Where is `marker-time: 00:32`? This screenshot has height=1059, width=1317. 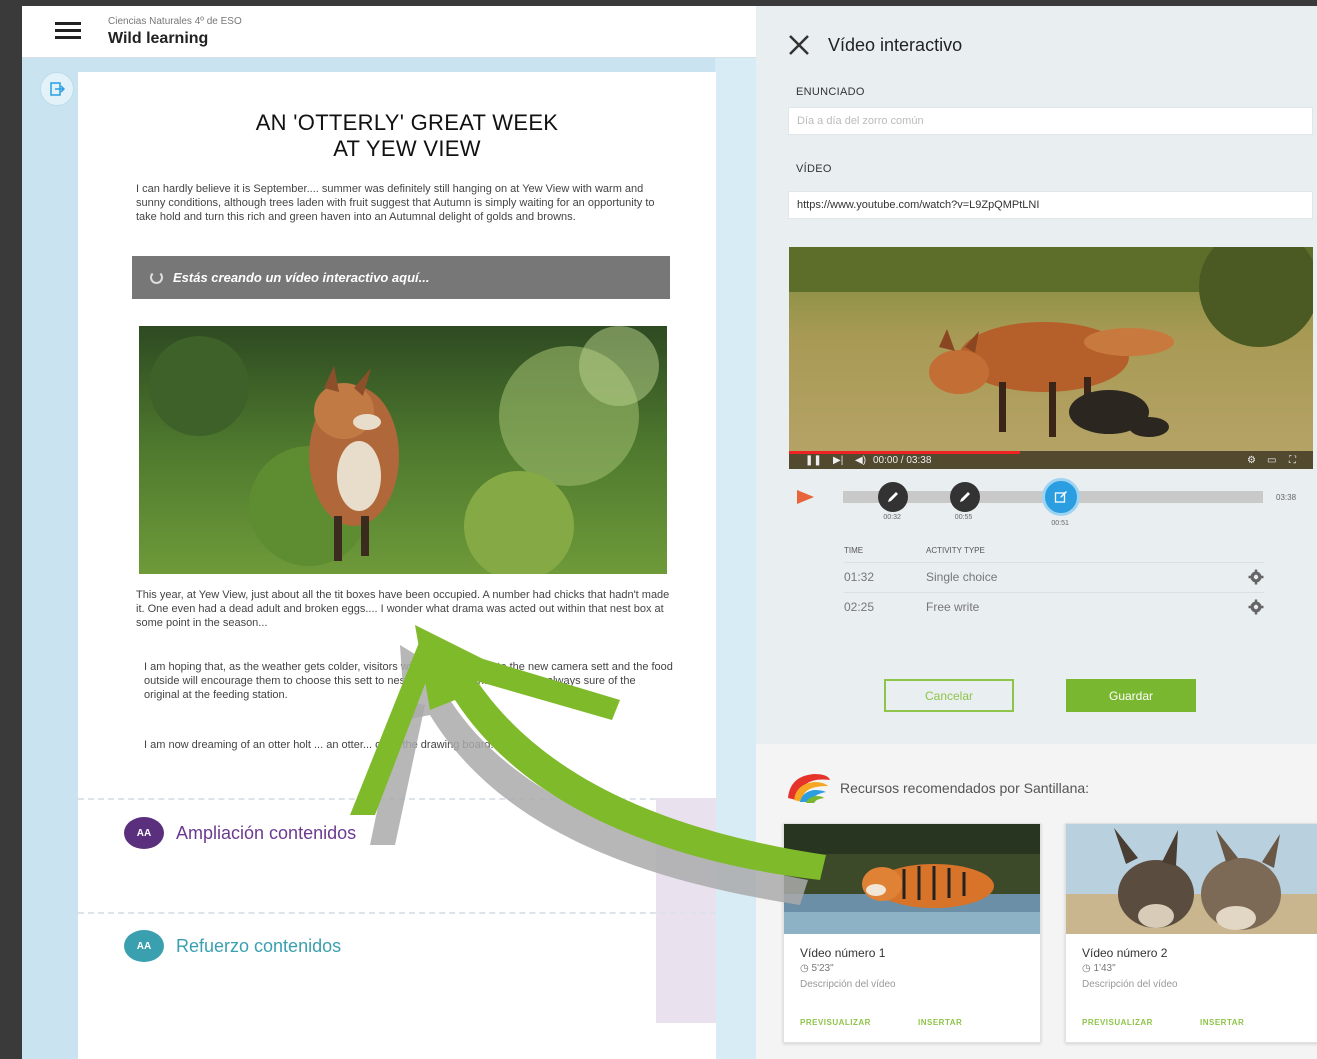
marker-time: 00:32 is located at coordinates (892, 517).